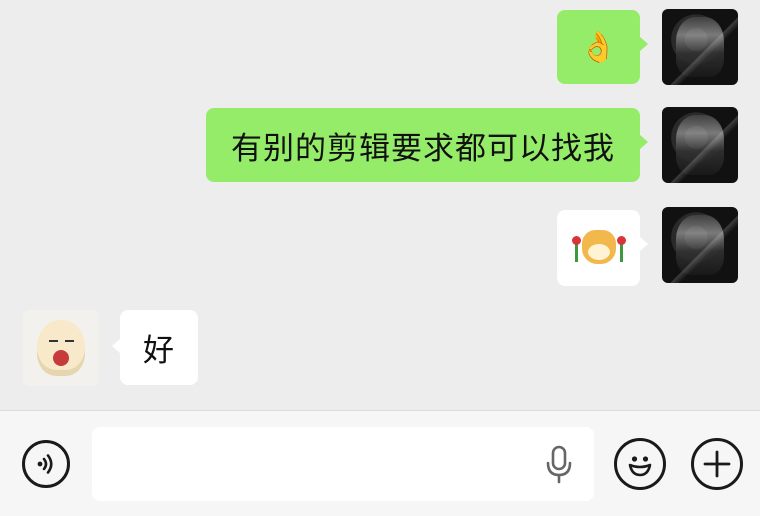  I want to click on voice-toggle-button, so click(46, 464).